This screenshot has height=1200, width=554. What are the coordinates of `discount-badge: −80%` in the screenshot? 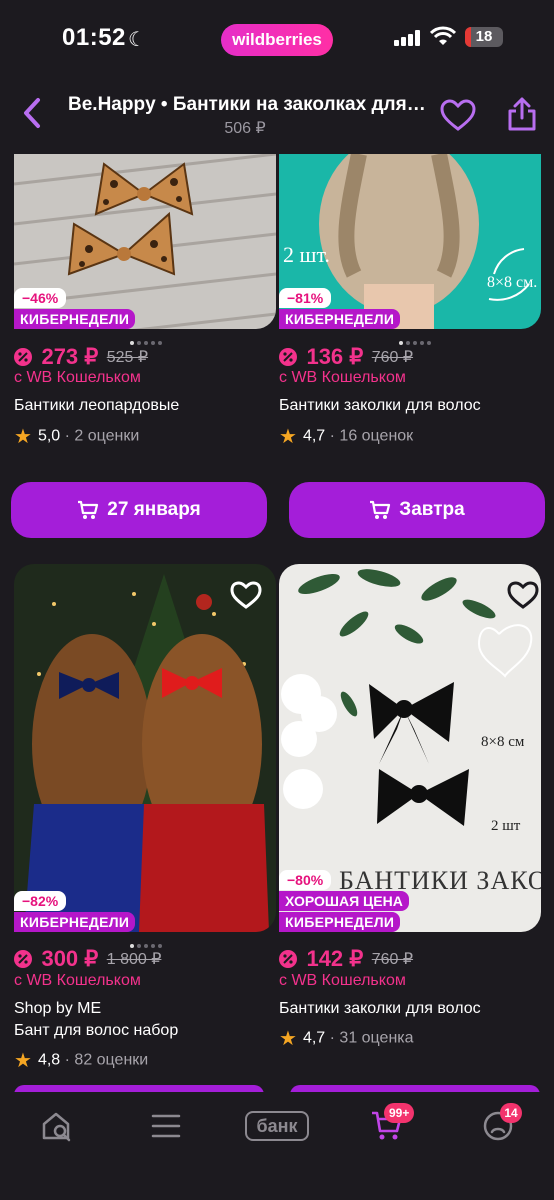 It's located at (305, 880).